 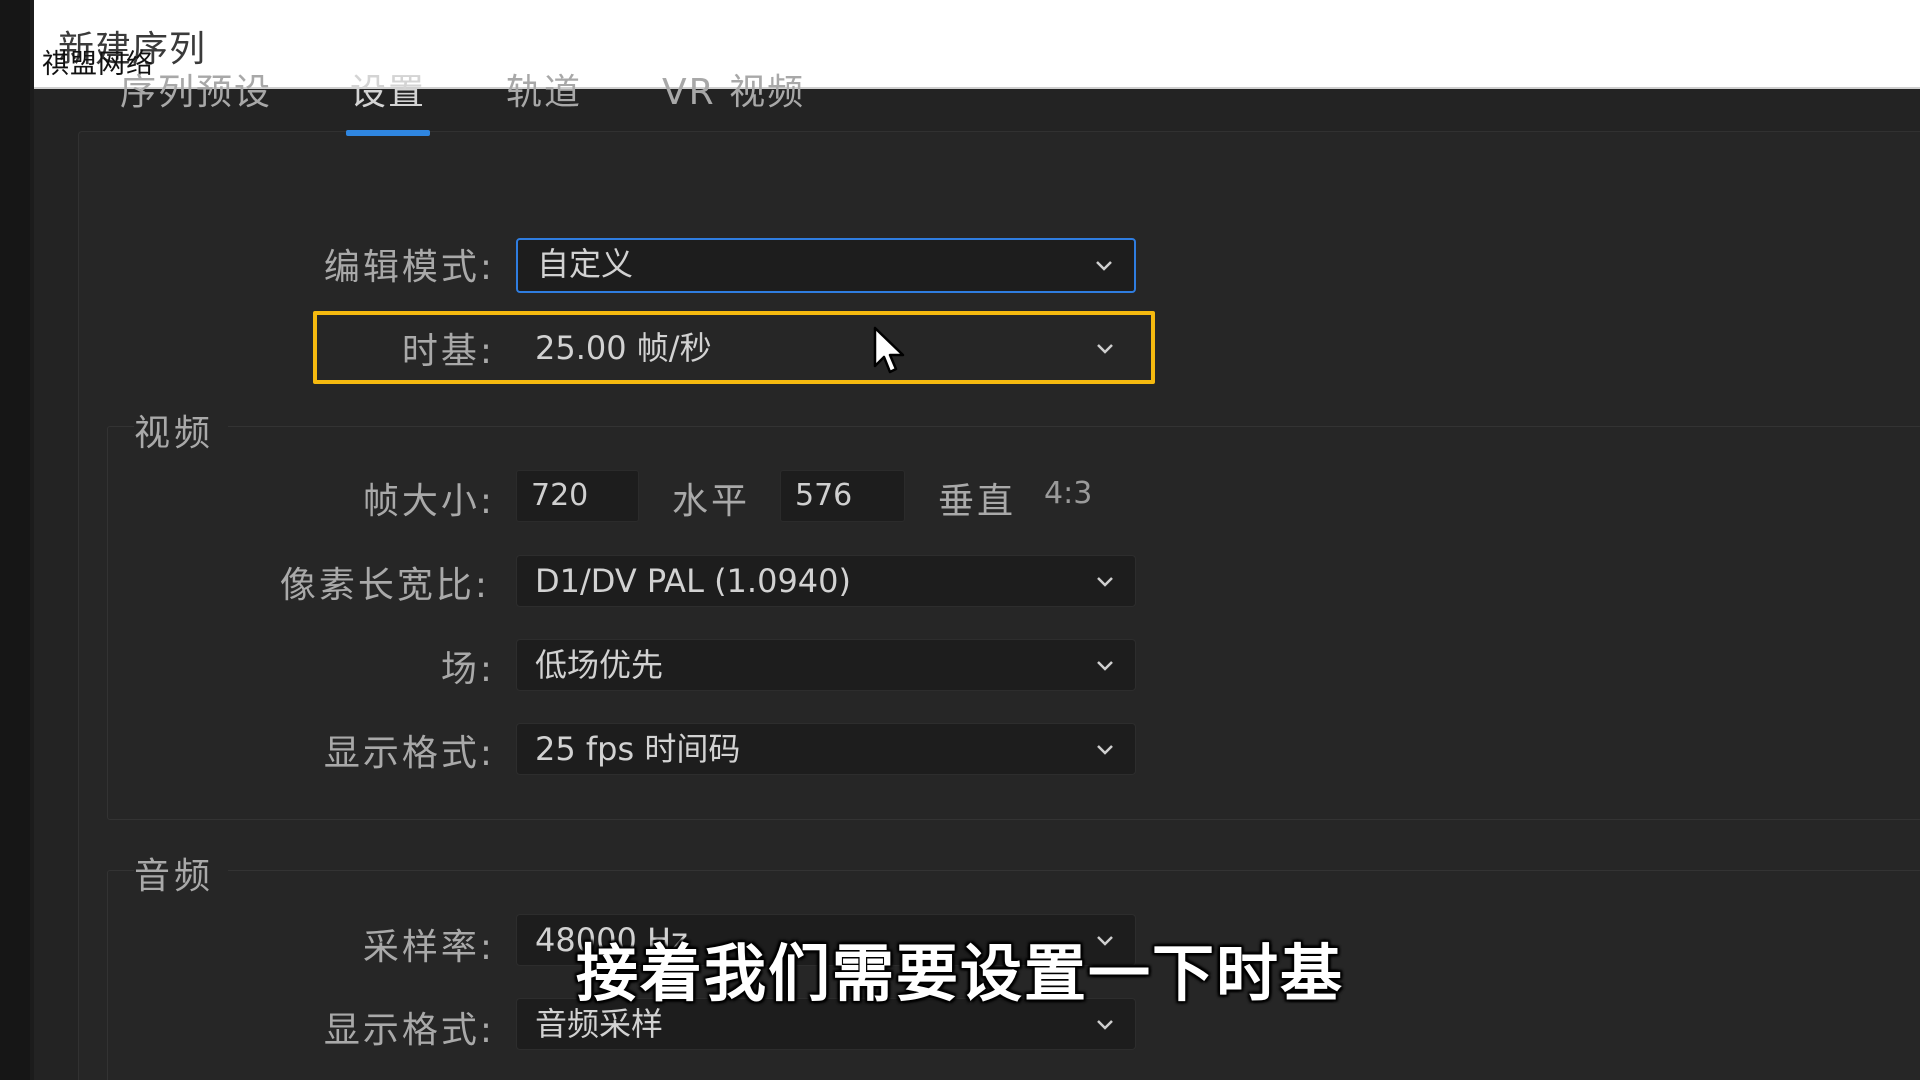 What do you see at coordinates (826, 665) in the screenshot?
I see `fields-dropdown: 低场优先` at bounding box center [826, 665].